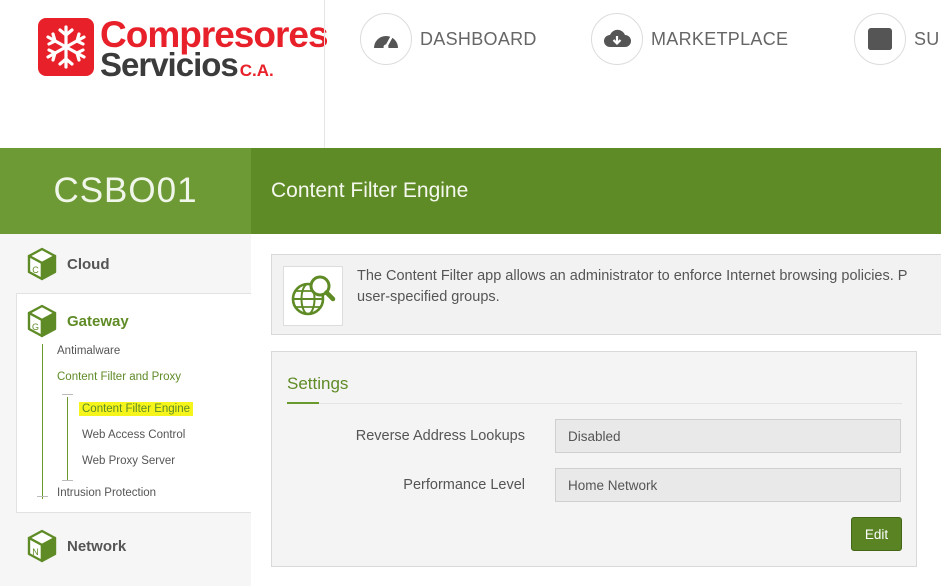  Describe the element at coordinates (370, 190) in the screenshot. I see `page-title: Content Filter Engine` at that location.